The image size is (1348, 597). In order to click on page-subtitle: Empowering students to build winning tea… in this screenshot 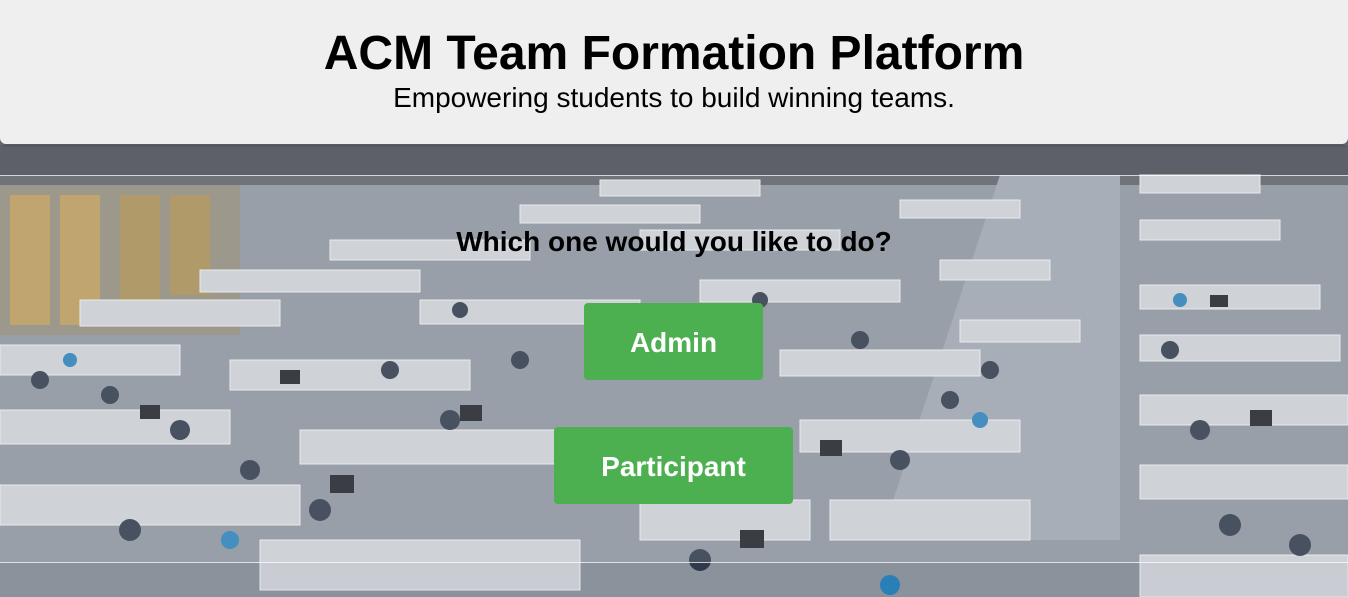, I will do `click(674, 97)`.